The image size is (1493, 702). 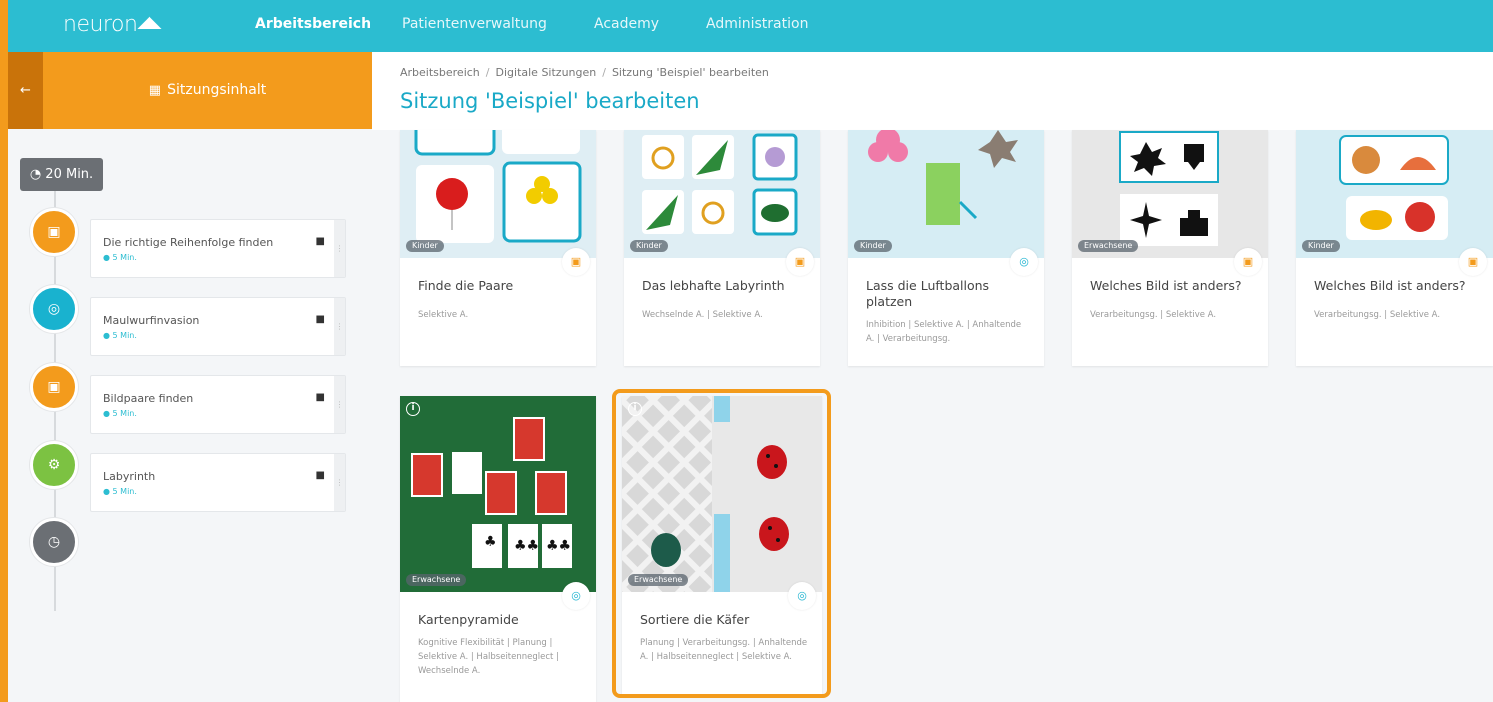 What do you see at coordinates (155, 90) in the screenshot?
I see `table-icon: ▦` at bounding box center [155, 90].